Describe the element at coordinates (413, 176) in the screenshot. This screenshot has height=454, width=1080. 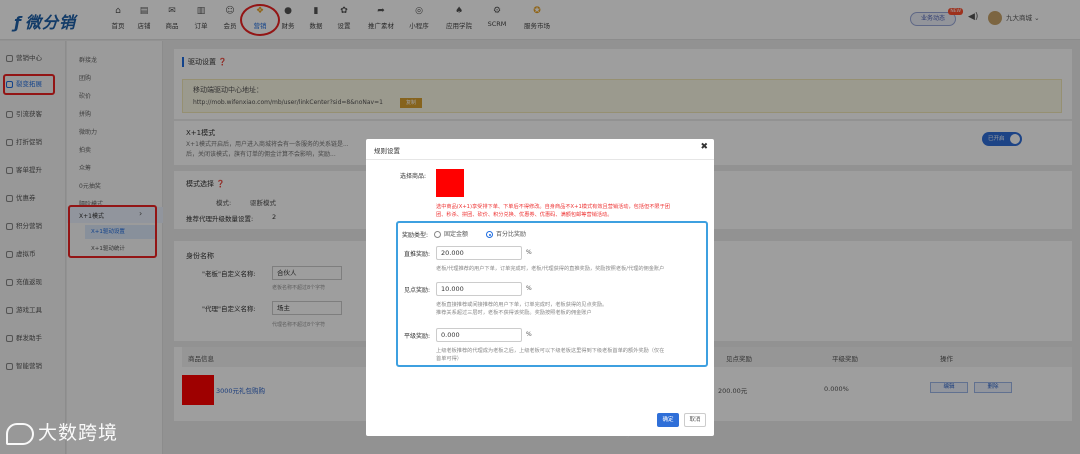
I see `product-label: 选择商品:` at that location.